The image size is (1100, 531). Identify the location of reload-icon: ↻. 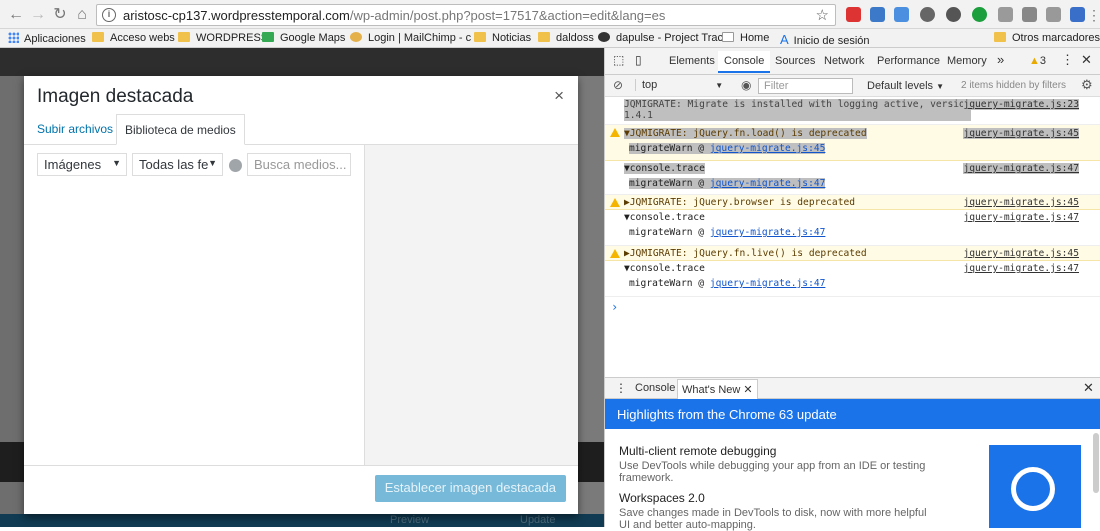
(60, 15).